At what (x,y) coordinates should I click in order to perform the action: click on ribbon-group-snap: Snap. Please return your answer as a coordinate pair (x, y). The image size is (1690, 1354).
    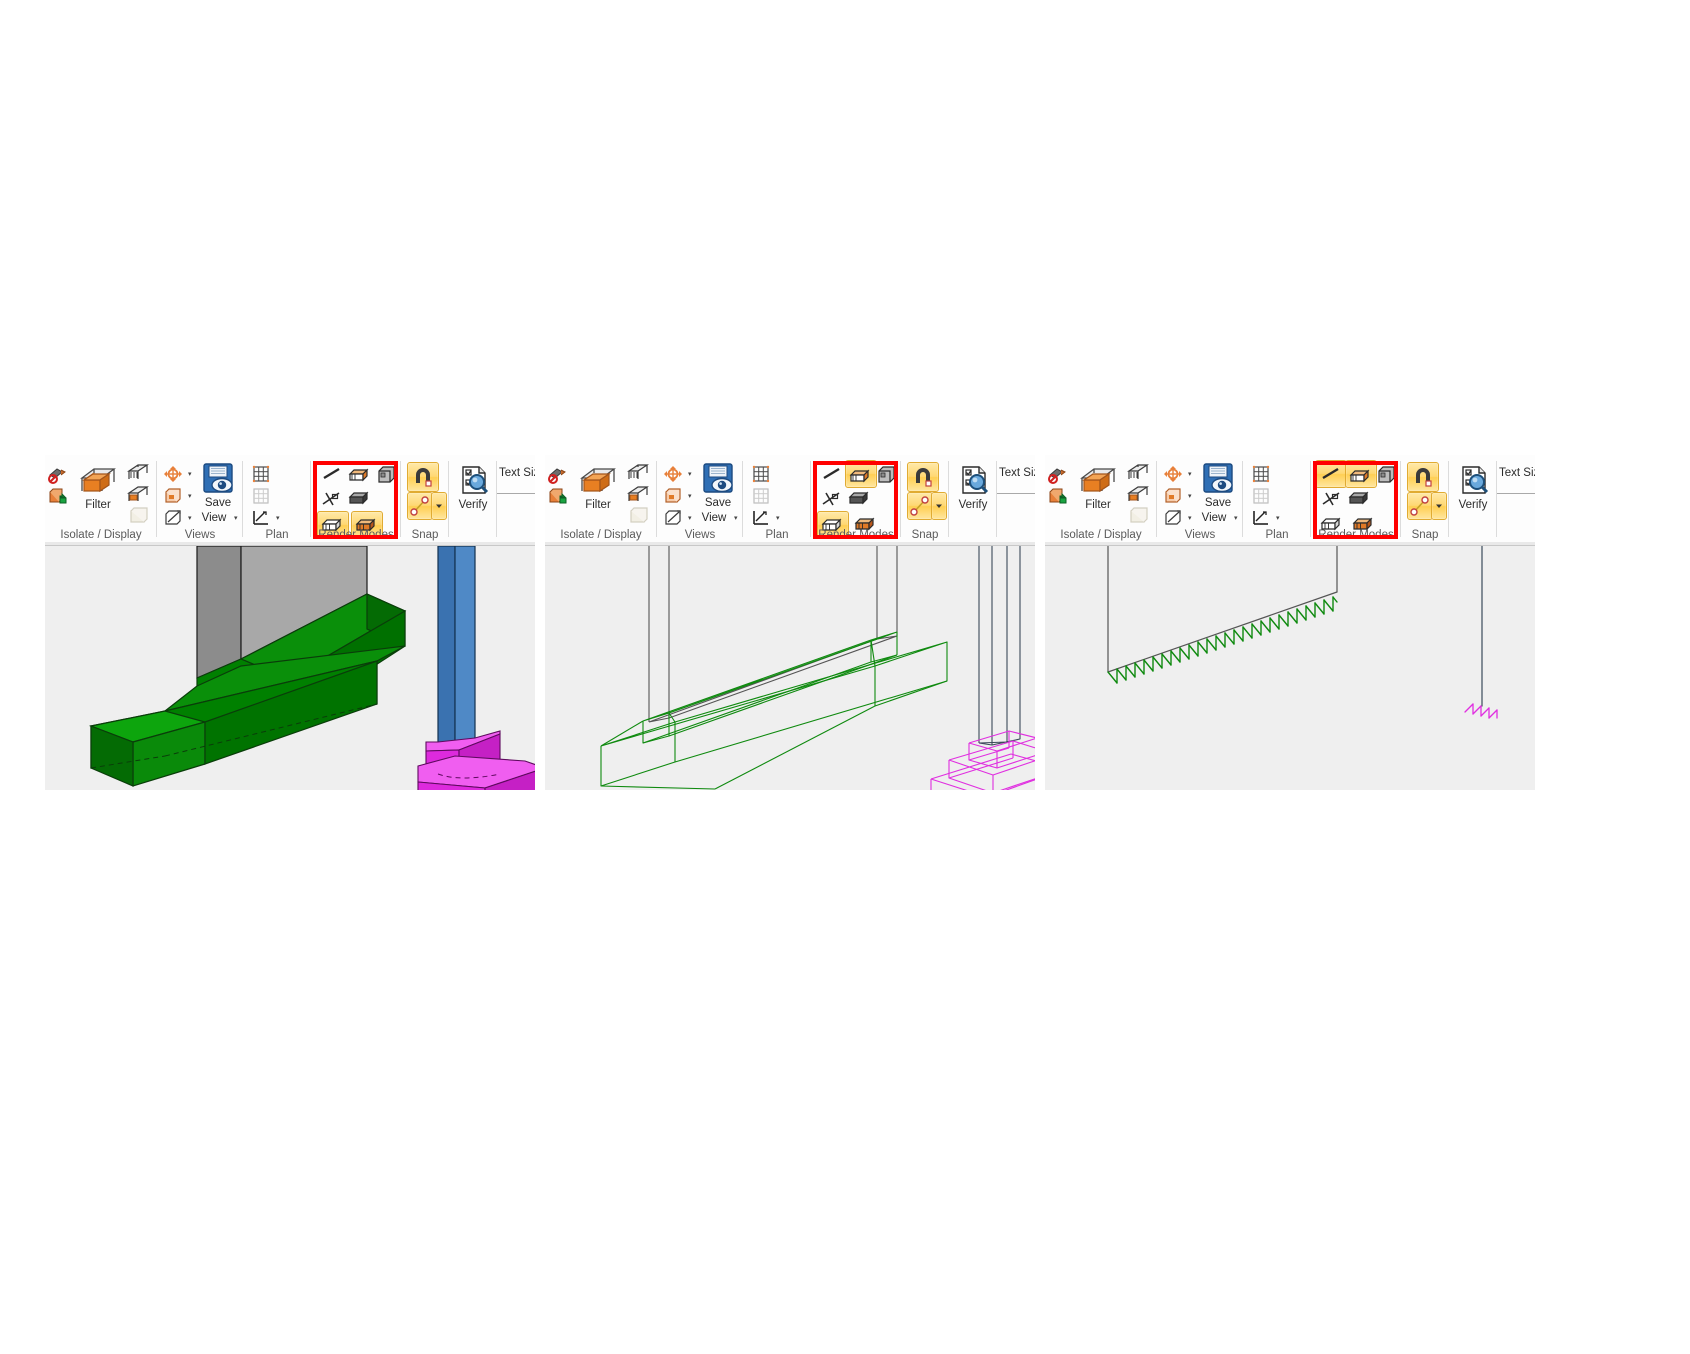
    Looking at the image, I should click on (925, 499).